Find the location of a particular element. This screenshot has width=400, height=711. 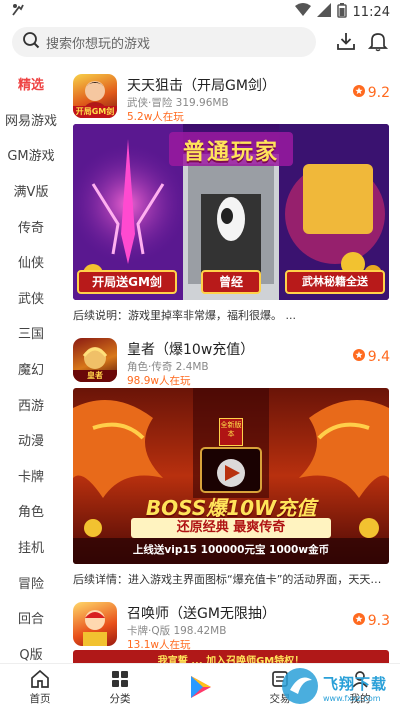

game-icon: 皇者 is located at coordinates (95, 360).